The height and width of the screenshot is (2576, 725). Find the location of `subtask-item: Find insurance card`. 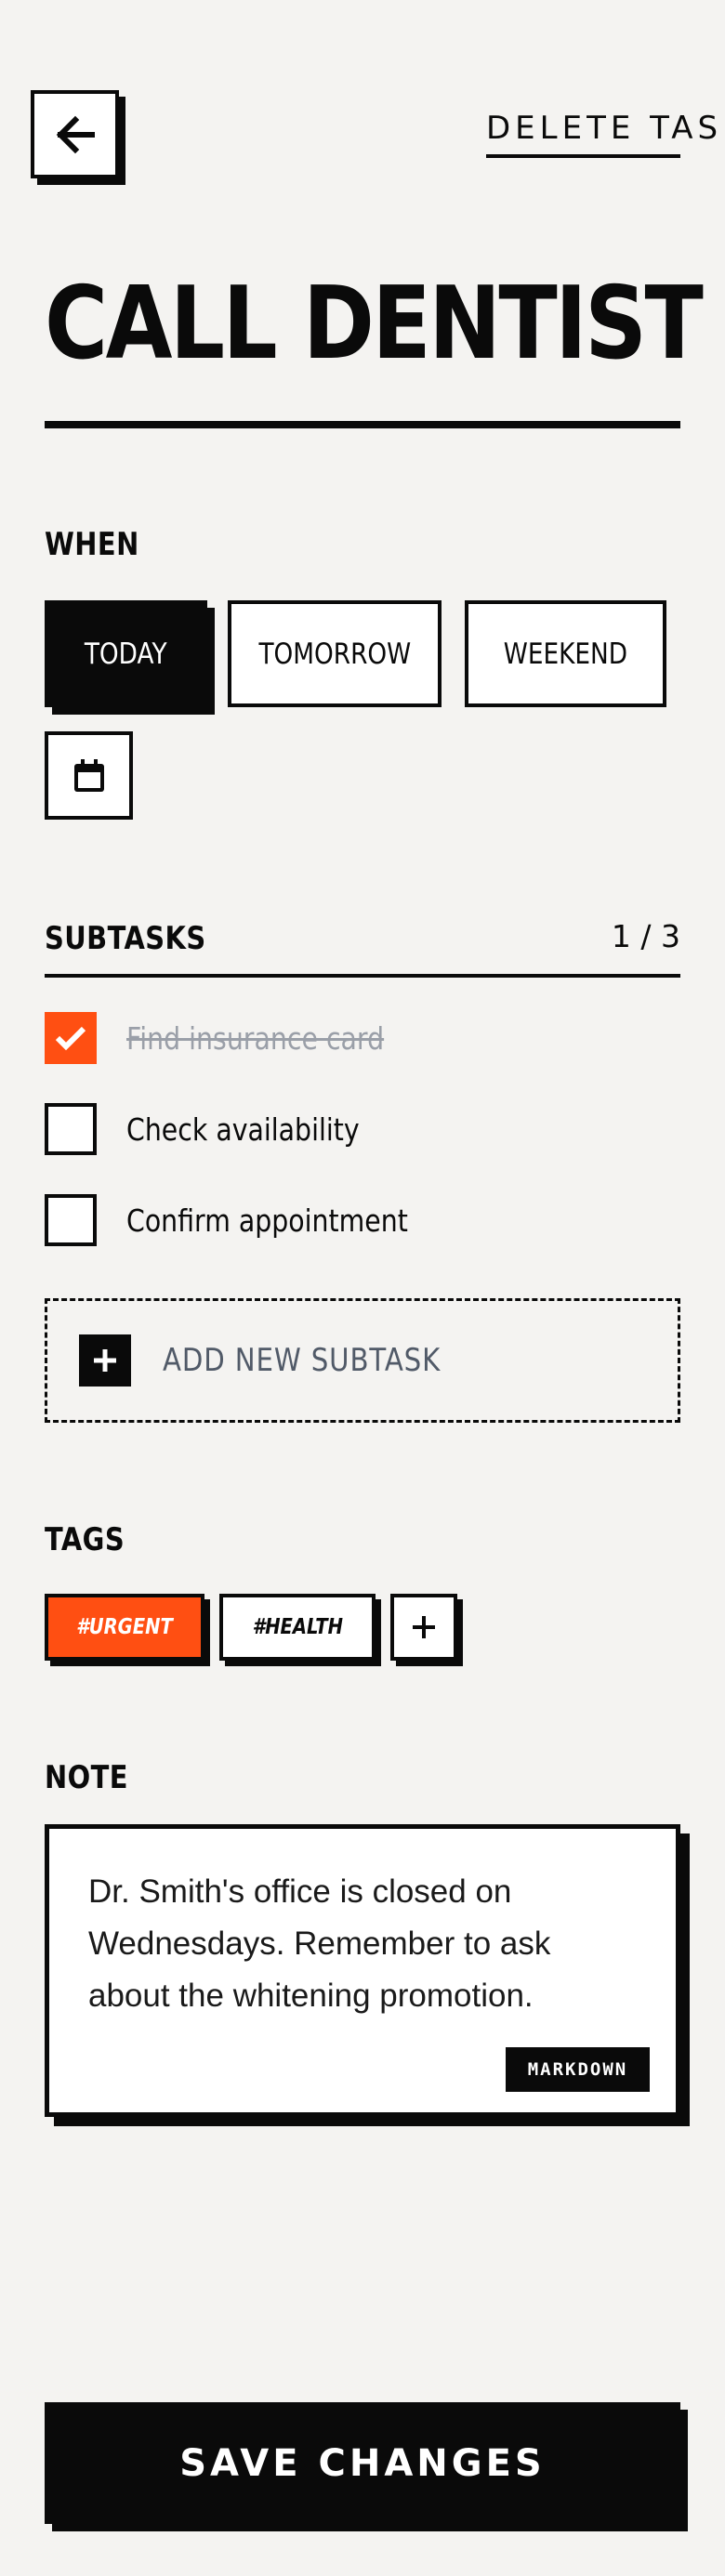

subtask-item: Find insurance card is located at coordinates (235, 1038).